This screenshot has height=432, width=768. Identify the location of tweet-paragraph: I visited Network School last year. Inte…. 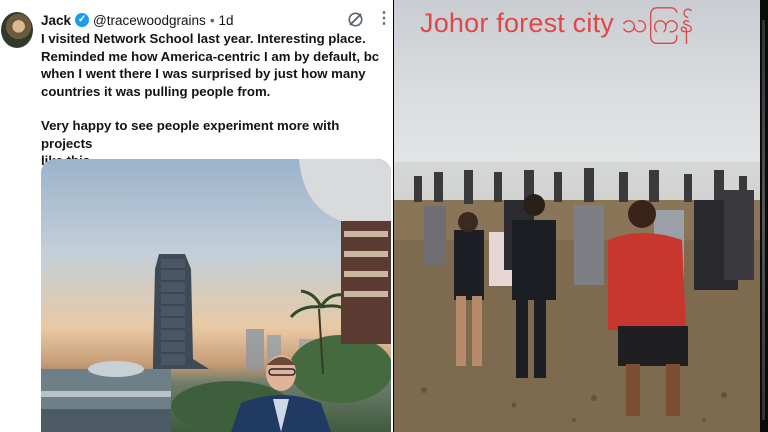
(210, 65).